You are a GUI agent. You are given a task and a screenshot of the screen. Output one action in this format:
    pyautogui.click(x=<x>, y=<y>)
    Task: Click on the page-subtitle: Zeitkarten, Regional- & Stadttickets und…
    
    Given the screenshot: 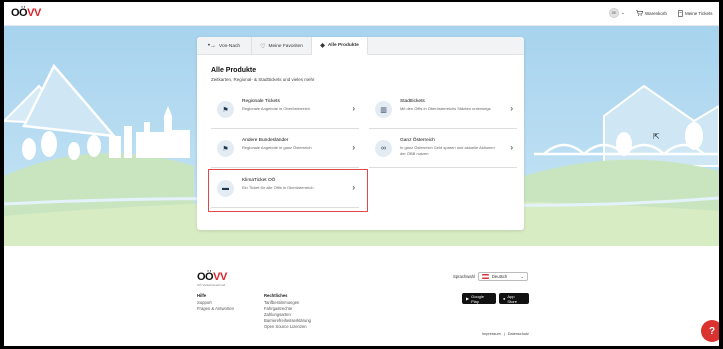 What is the action you would take?
    pyautogui.click(x=263, y=79)
    